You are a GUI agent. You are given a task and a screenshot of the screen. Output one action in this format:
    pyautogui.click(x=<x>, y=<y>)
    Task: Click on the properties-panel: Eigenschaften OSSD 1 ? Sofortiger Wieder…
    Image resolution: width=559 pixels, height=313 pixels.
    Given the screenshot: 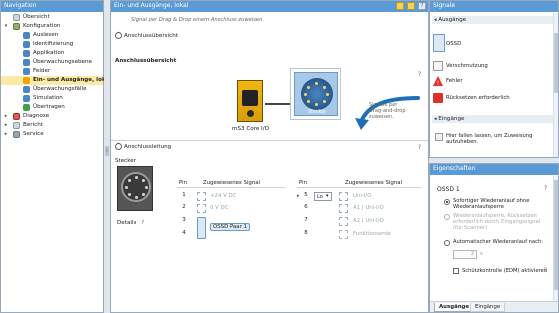 What is the action you would take?
    pyautogui.click(x=494, y=238)
    